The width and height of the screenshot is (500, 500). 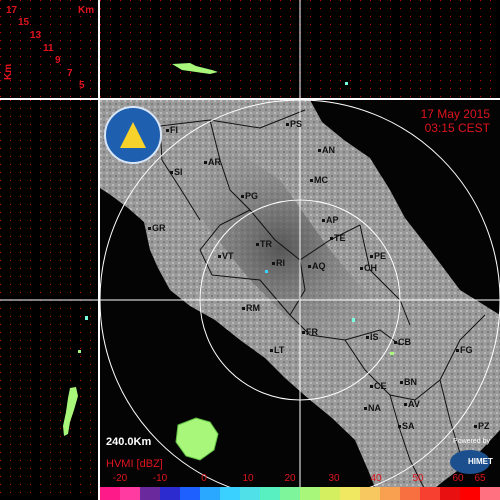 I want to click on city-FR: FR, so click(x=310, y=332).